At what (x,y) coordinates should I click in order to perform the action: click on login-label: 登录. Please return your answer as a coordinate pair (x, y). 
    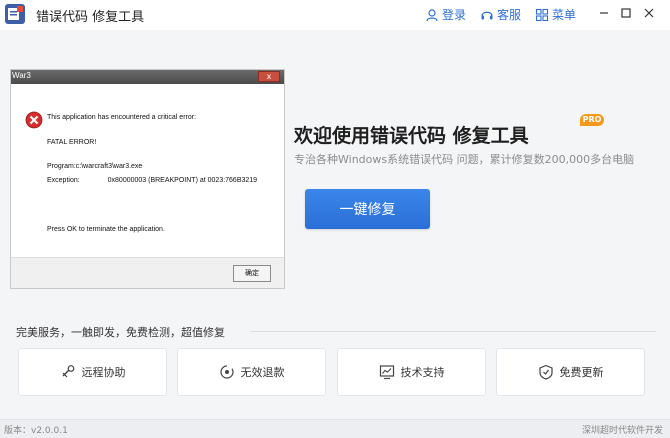
    Looking at the image, I should click on (454, 15).